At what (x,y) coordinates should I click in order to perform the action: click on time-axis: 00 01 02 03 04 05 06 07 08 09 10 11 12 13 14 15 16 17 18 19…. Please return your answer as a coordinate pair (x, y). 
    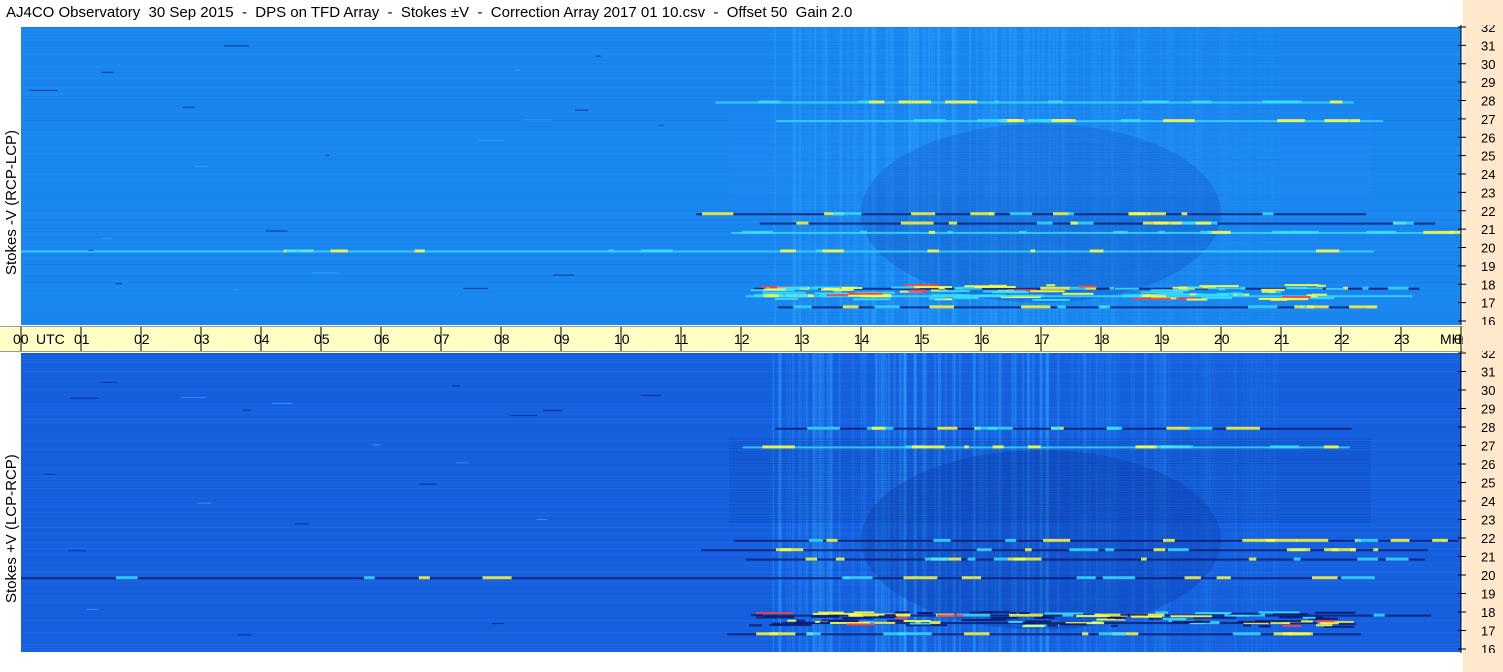
    Looking at the image, I should click on (738, 339).